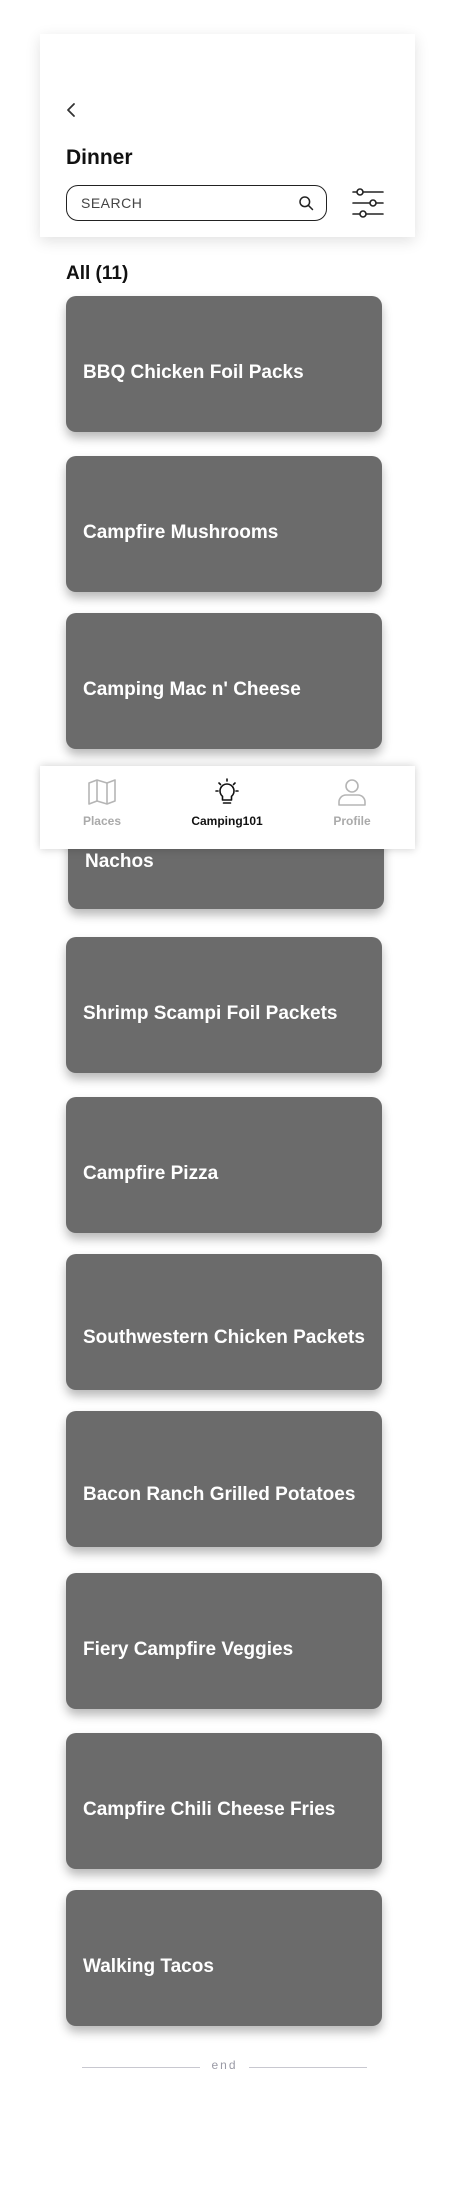 Image resolution: width=455 pixels, height=2201 pixels. What do you see at coordinates (188, 1649) in the screenshot?
I see `recipe-card-label: Fiery Campfire Veggies` at bounding box center [188, 1649].